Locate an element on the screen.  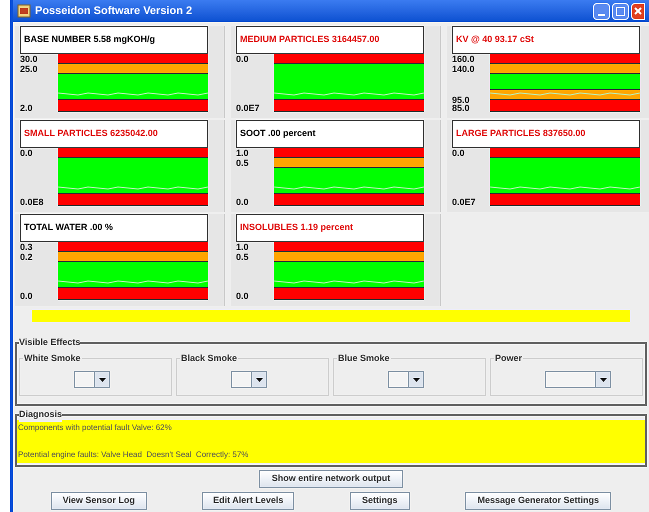
gauge-title-text: INSOLUBLES 1.19 percent is located at coordinates (297, 227).